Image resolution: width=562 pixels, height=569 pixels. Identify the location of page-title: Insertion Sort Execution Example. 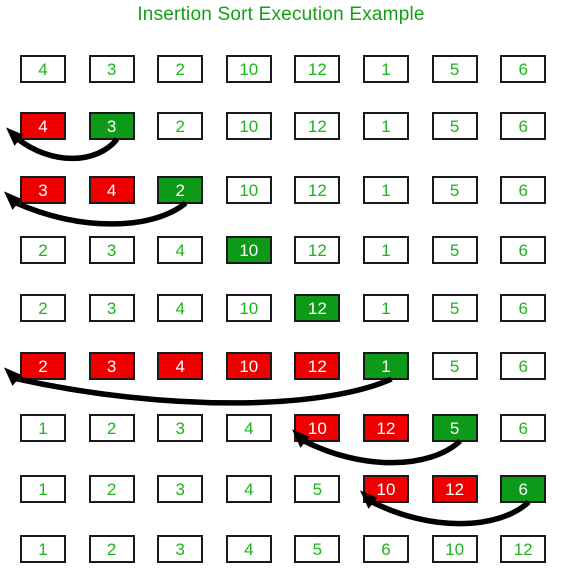
(281, 14).